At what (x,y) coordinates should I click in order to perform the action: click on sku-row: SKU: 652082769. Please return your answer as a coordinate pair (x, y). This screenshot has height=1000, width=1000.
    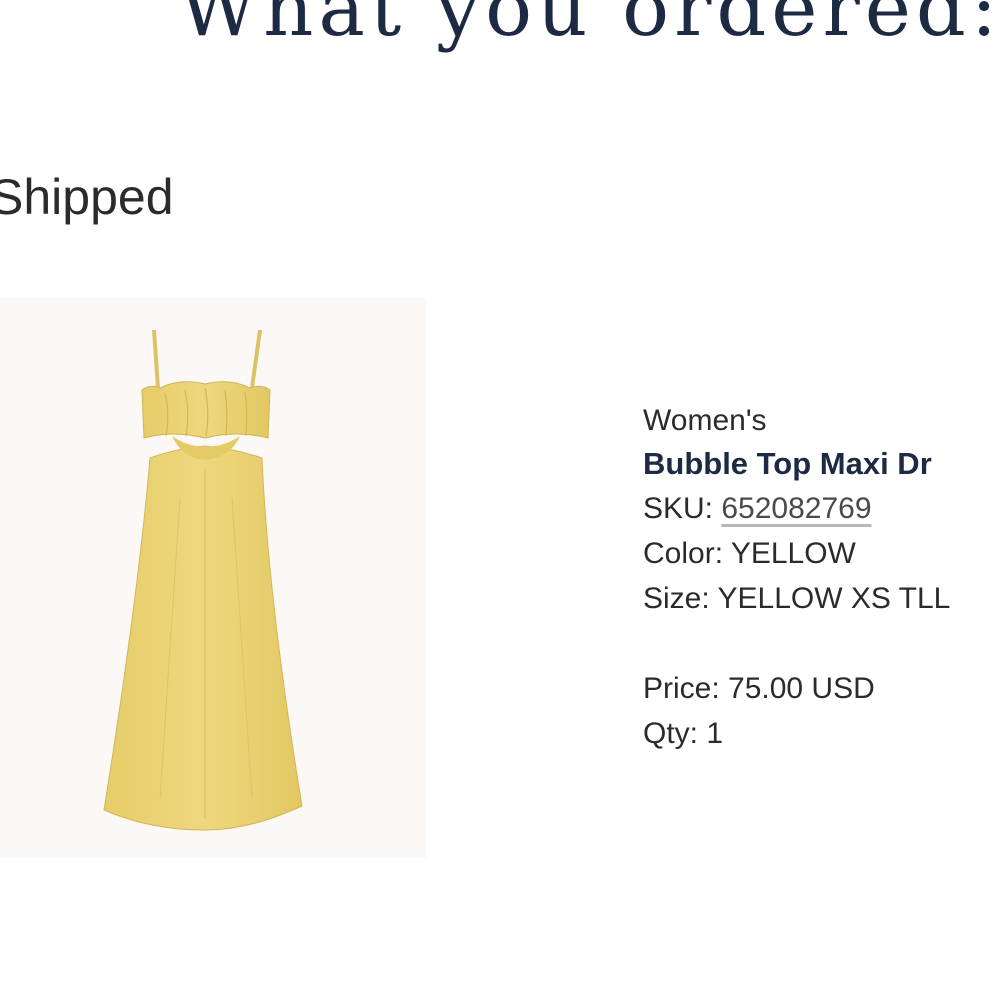
    Looking at the image, I should click on (821, 508).